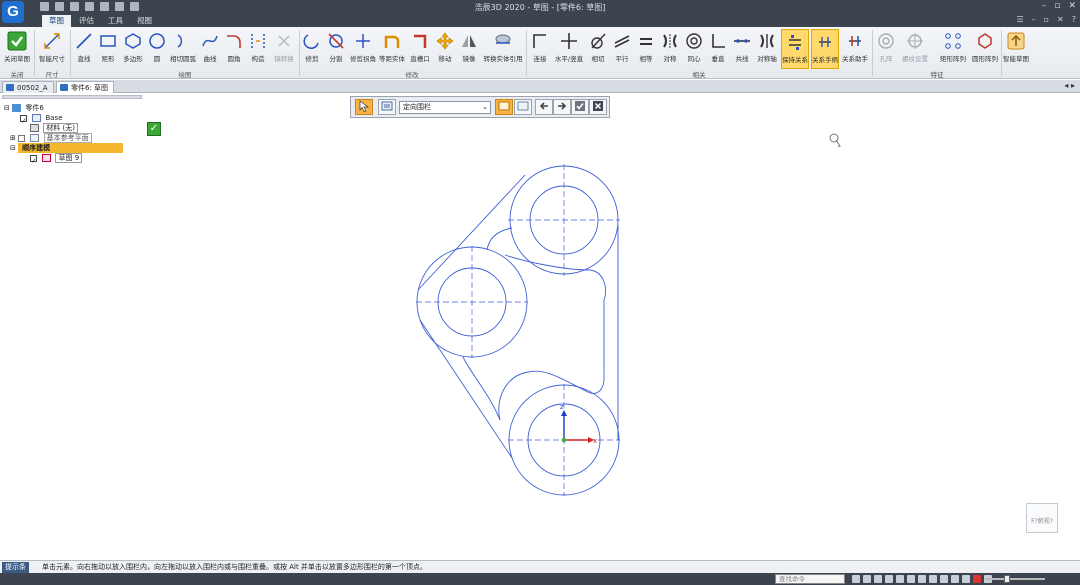  I want to click on offset-entity-button: 等距实体, so click(392, 49).